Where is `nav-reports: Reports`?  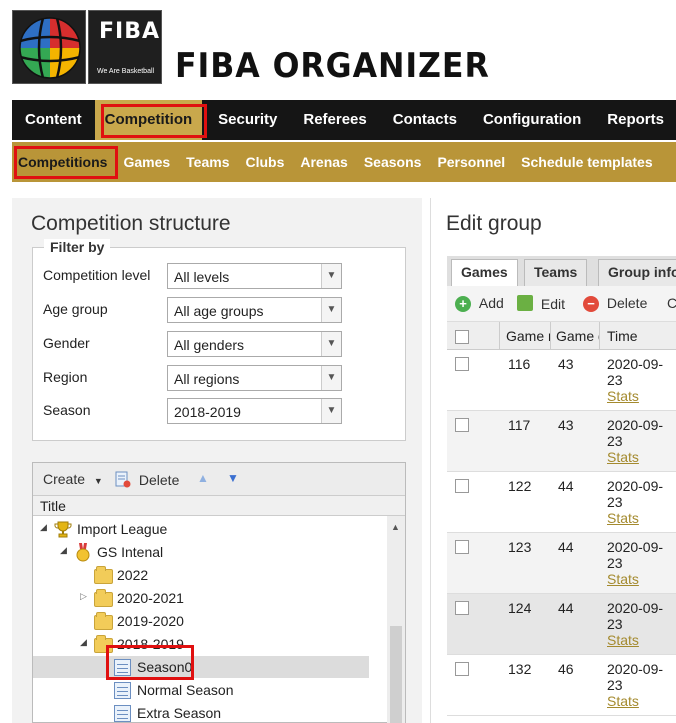 nav-reports: Reports is located at coordinates (635, 120).